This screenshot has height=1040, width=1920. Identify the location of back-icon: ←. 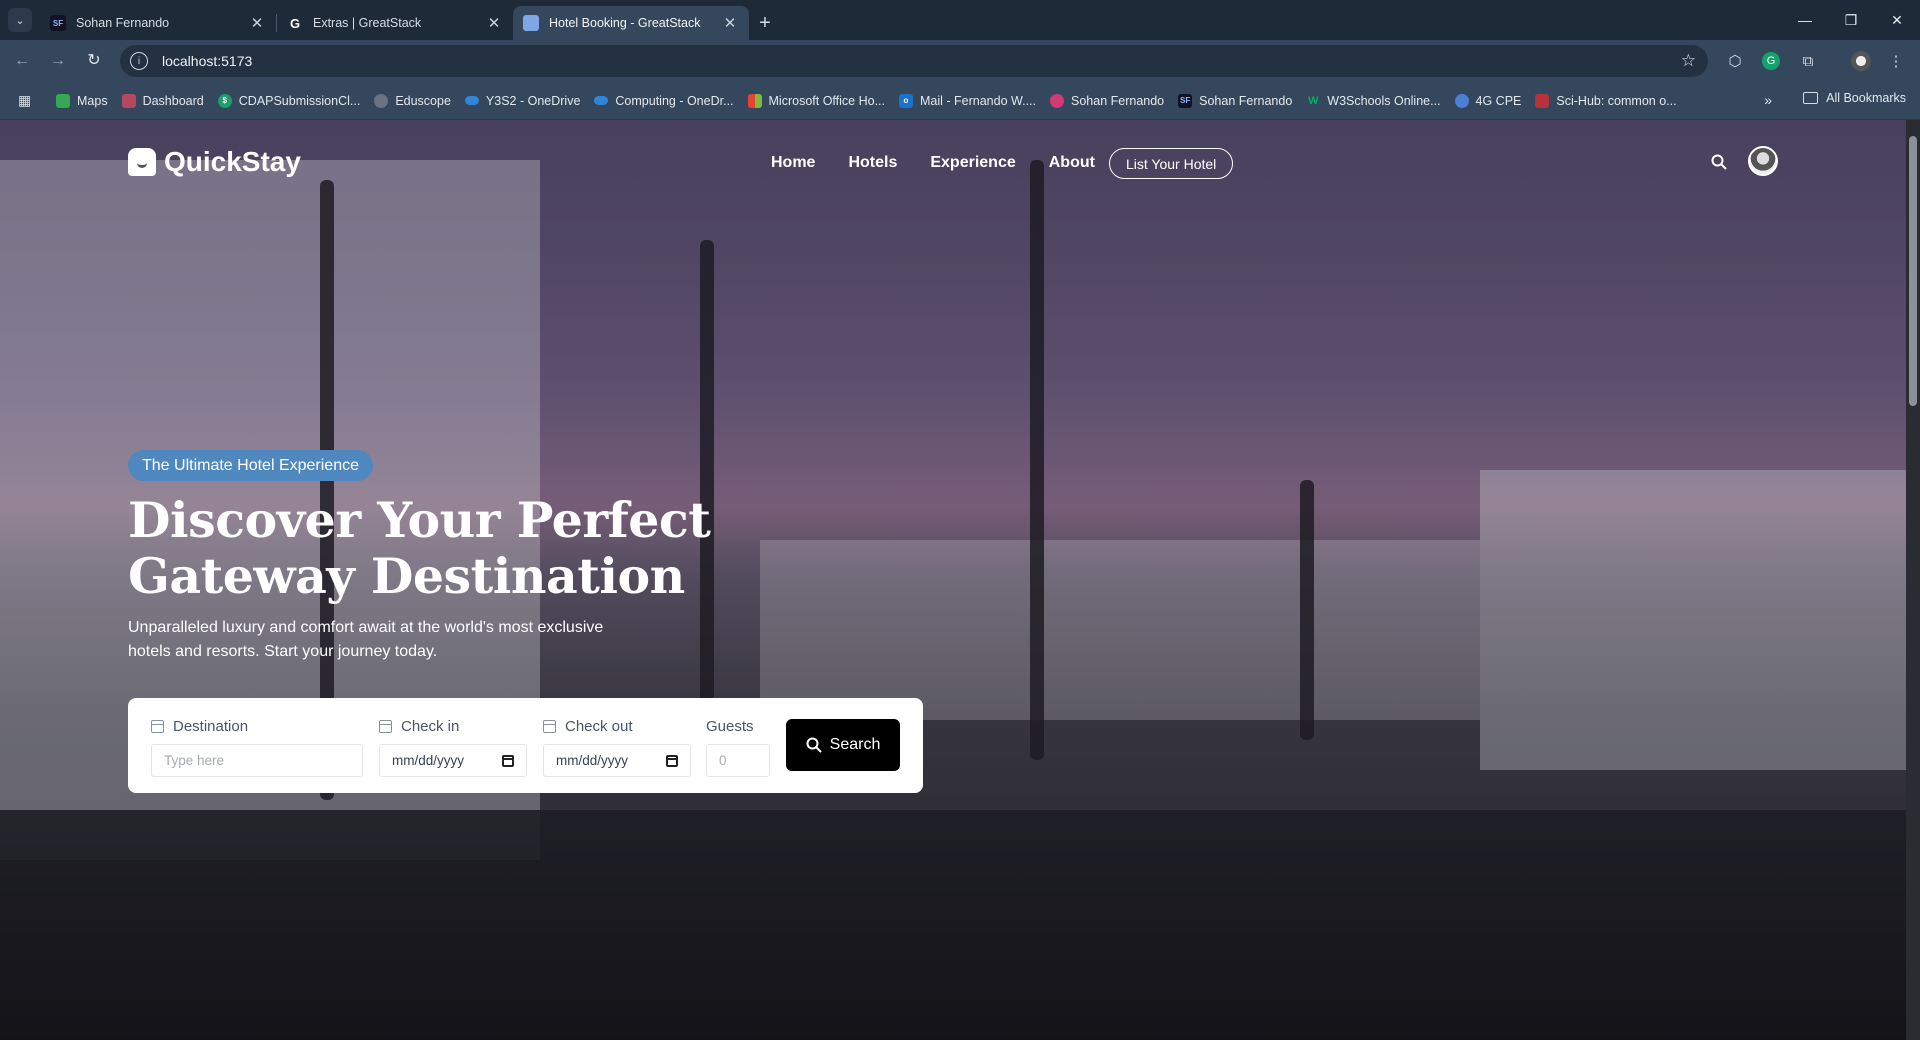
(22, 61).